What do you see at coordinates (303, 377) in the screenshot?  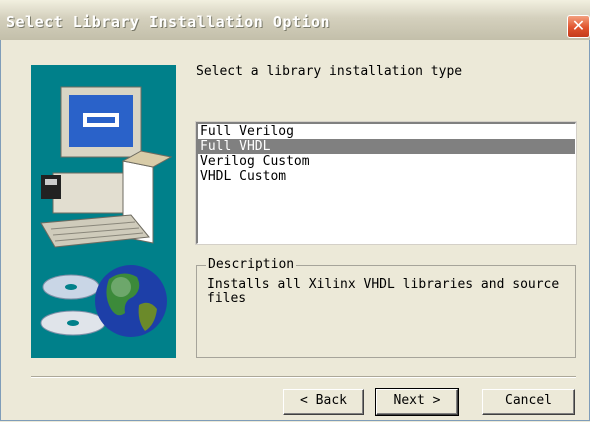 I see `separator` at bounding box center [303, 377].